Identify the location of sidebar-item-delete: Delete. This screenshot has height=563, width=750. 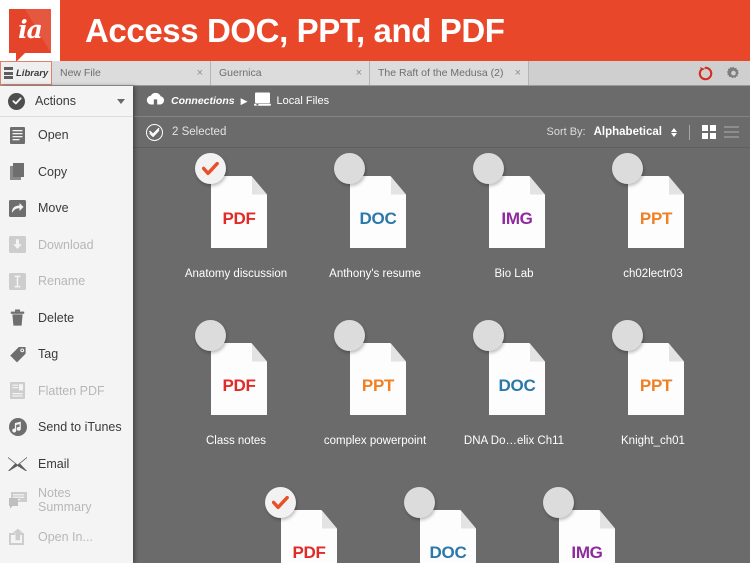
(66, 318).